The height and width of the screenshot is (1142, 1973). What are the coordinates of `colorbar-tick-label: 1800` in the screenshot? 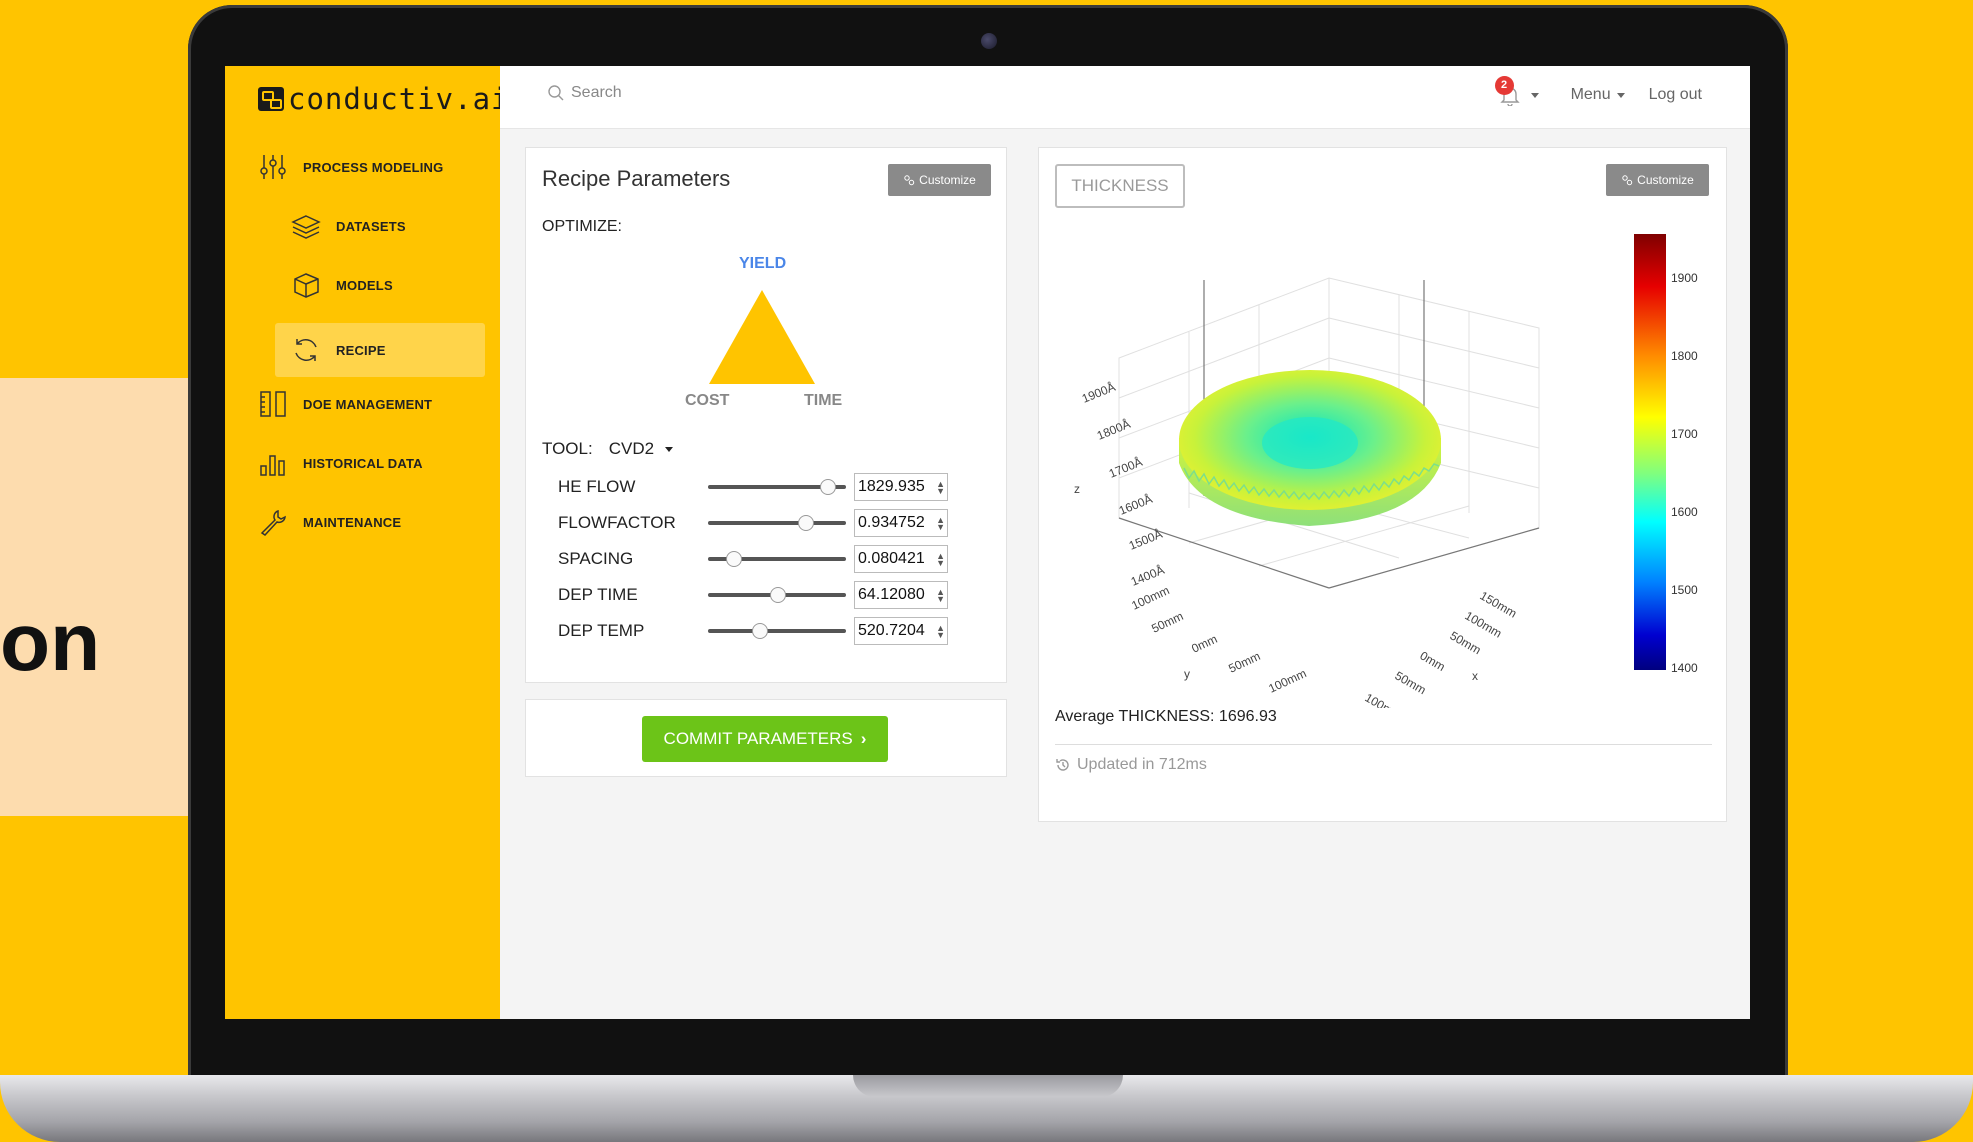 It's located at (1684, 356).